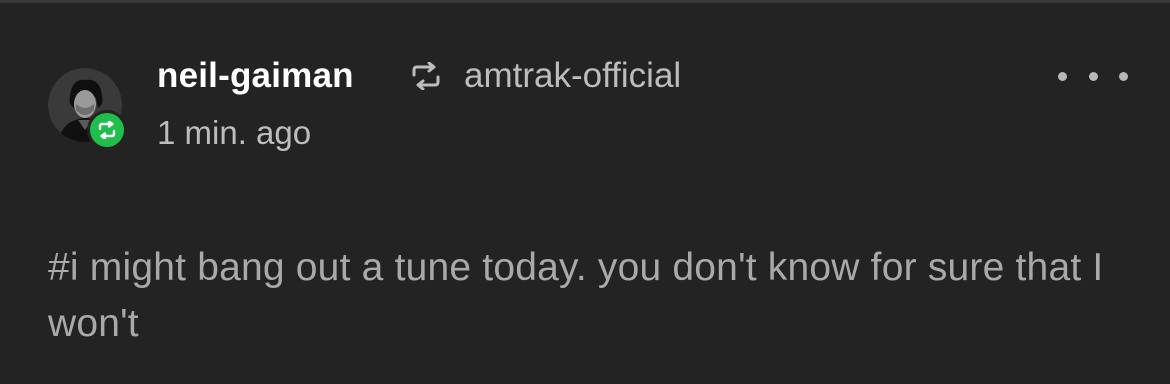  Describe the element at coordinates (572, 76) in the screenshot. I see `reblogged-from-username: amtrak-official` at that location.